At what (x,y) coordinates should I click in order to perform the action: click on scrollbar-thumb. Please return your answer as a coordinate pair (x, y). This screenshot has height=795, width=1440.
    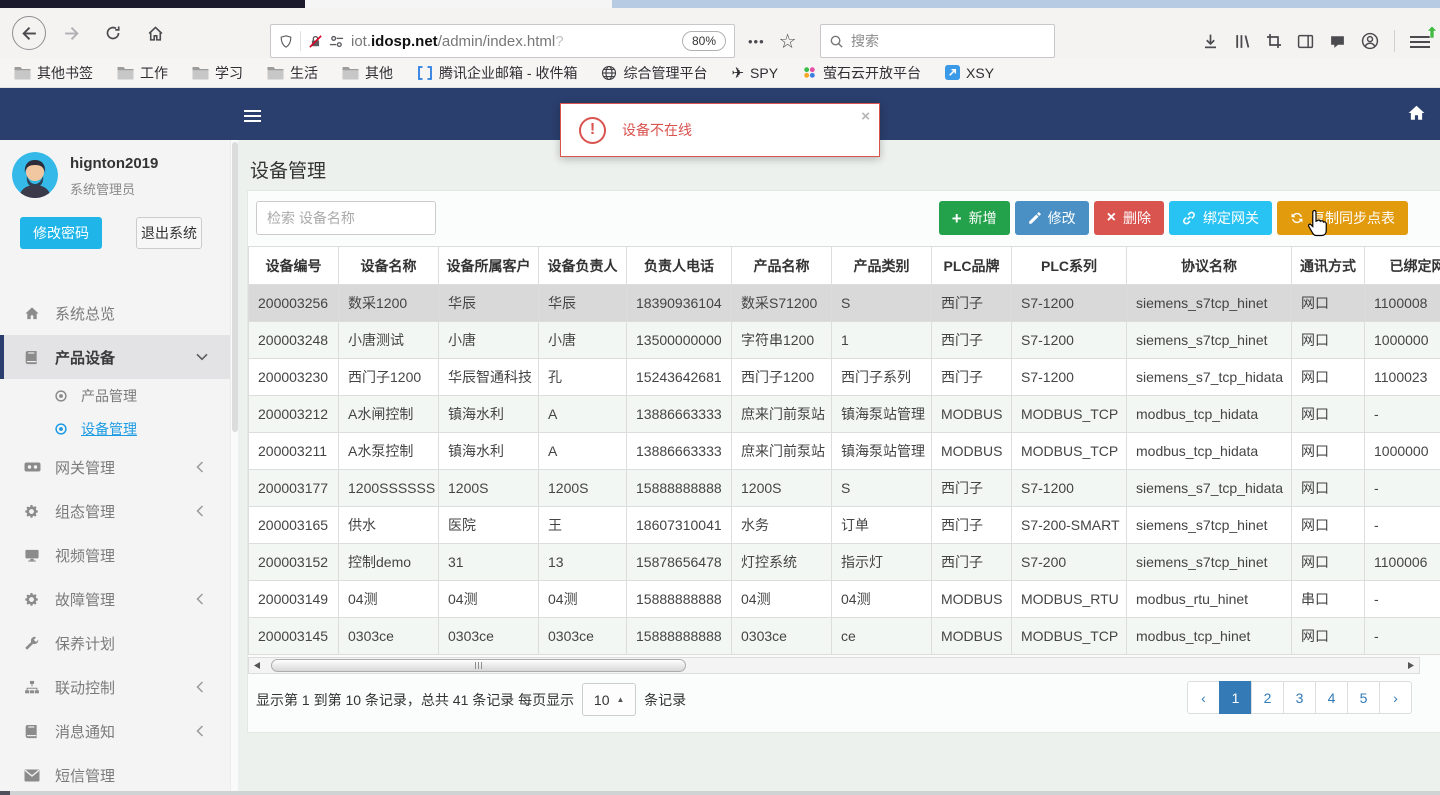
    Looking at the image, I should click on (478, 665).